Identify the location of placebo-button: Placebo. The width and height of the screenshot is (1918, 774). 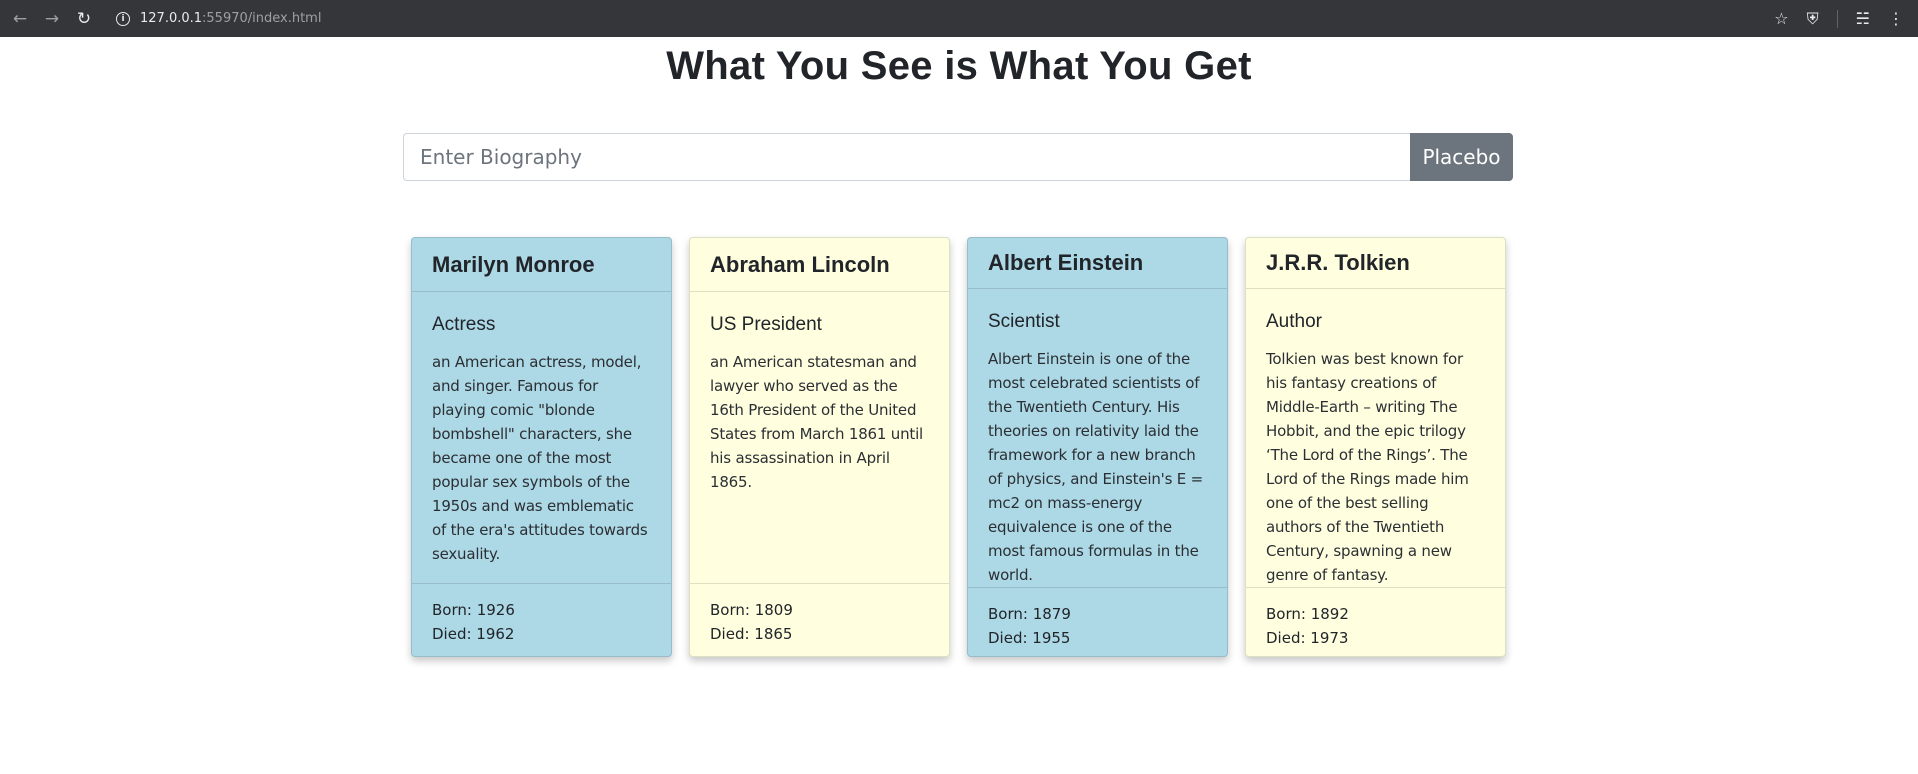
(1461, 157).